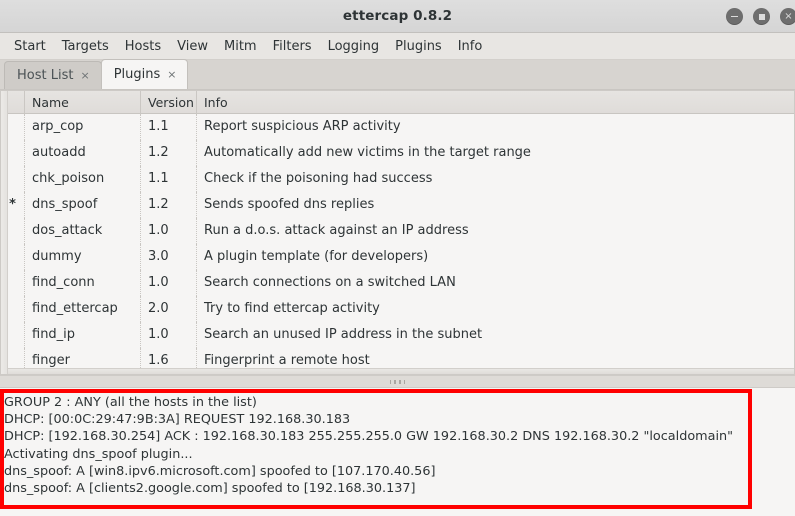  I want to click on tab-host-list: Host List ×, so click(53, 75).